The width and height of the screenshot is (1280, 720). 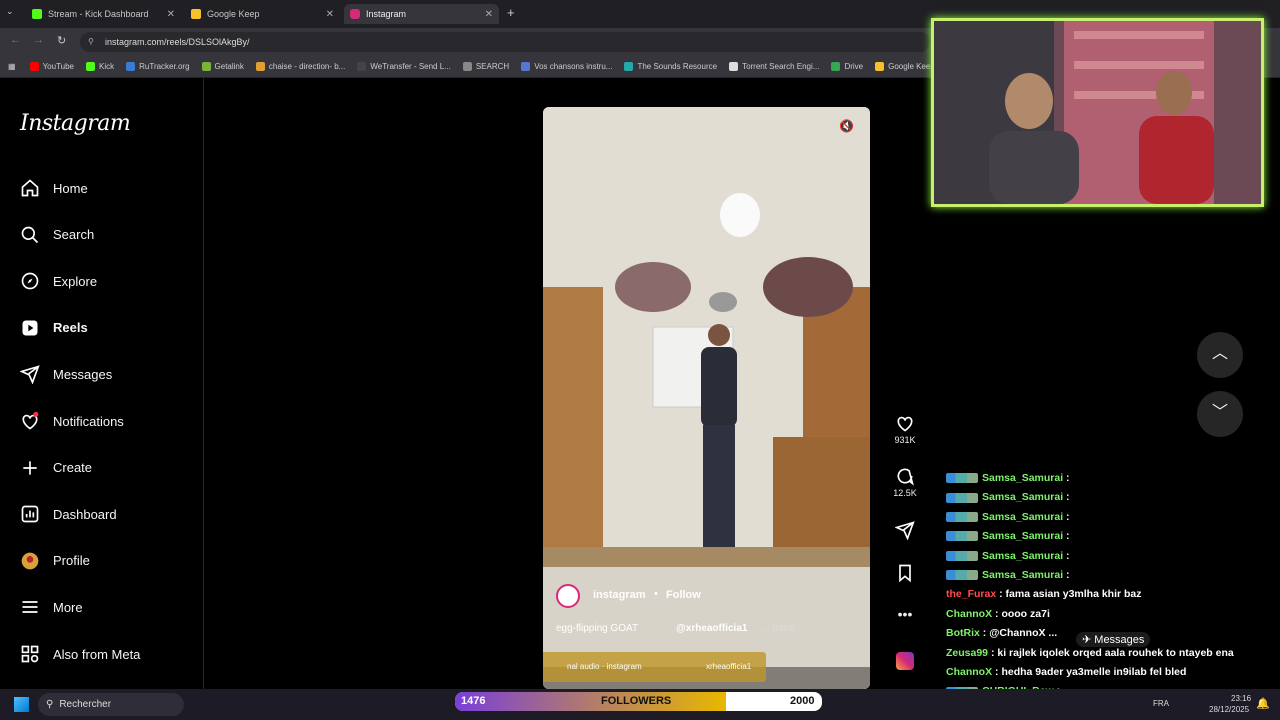 What do you see at coordinates (1088, 640) in the screenshot?
I see `send-icon: ✈` at bounding box center [1088, 640].